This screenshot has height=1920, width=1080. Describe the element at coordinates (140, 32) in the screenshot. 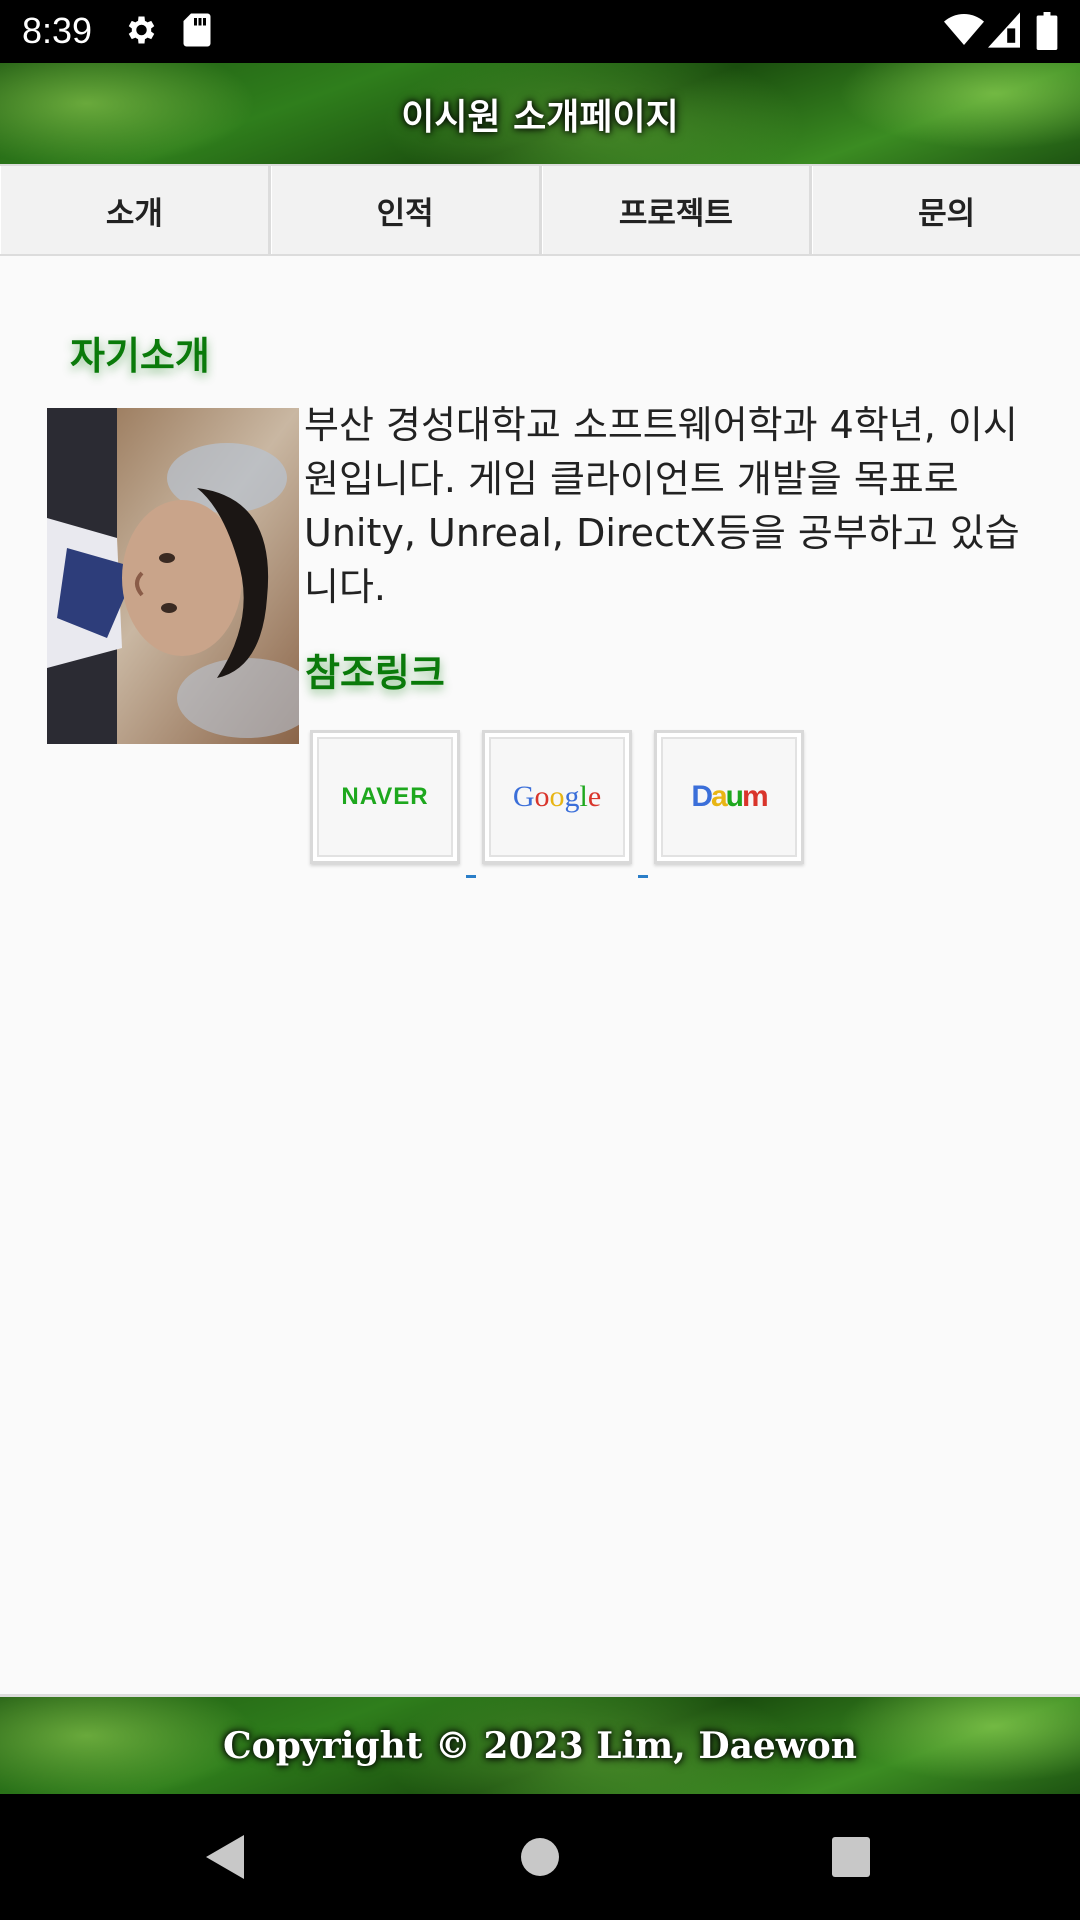

I see `gear-icon` at that location.